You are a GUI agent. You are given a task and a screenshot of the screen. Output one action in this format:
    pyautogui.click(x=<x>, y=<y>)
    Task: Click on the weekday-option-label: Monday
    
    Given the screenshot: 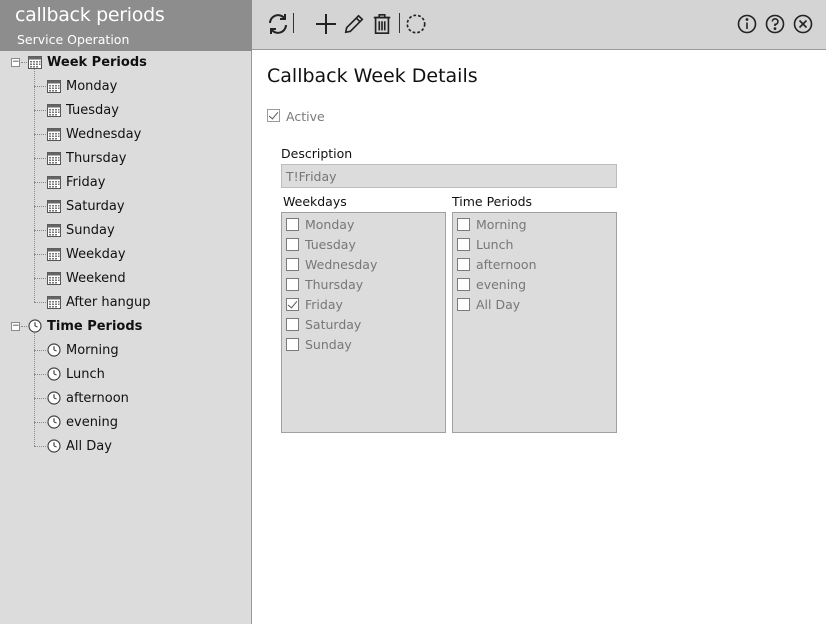 What is the action you would take?
    pyautogui.click(x=330, y=224)
    